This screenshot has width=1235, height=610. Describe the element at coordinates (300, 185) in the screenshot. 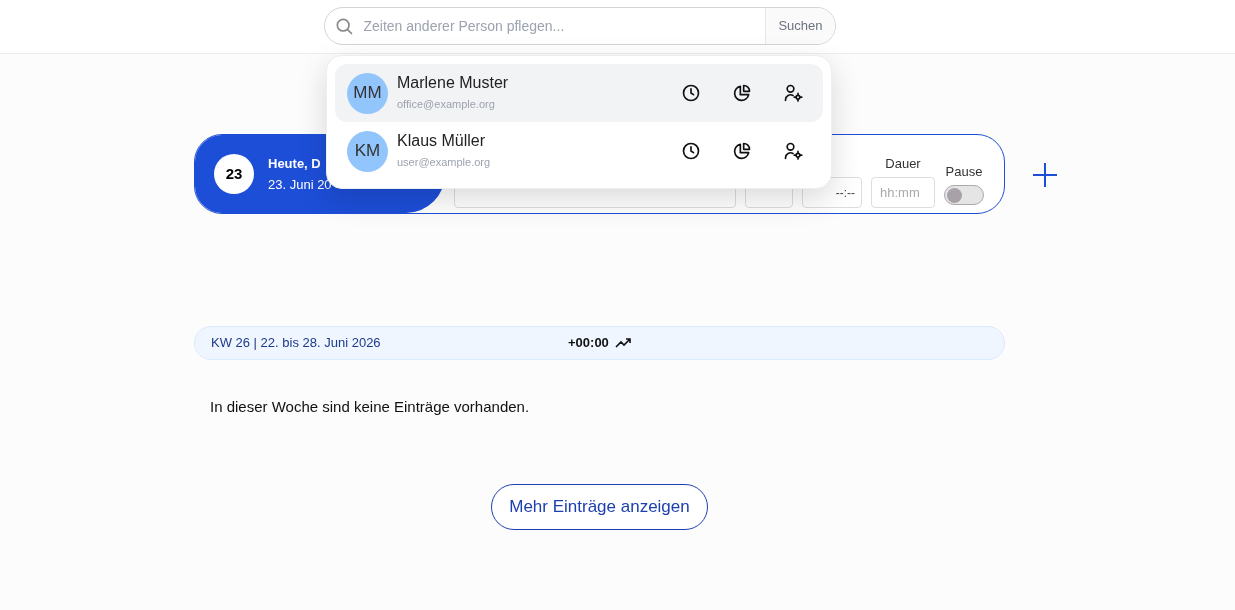

I see `date-label: 23. Juni 20` at that location.